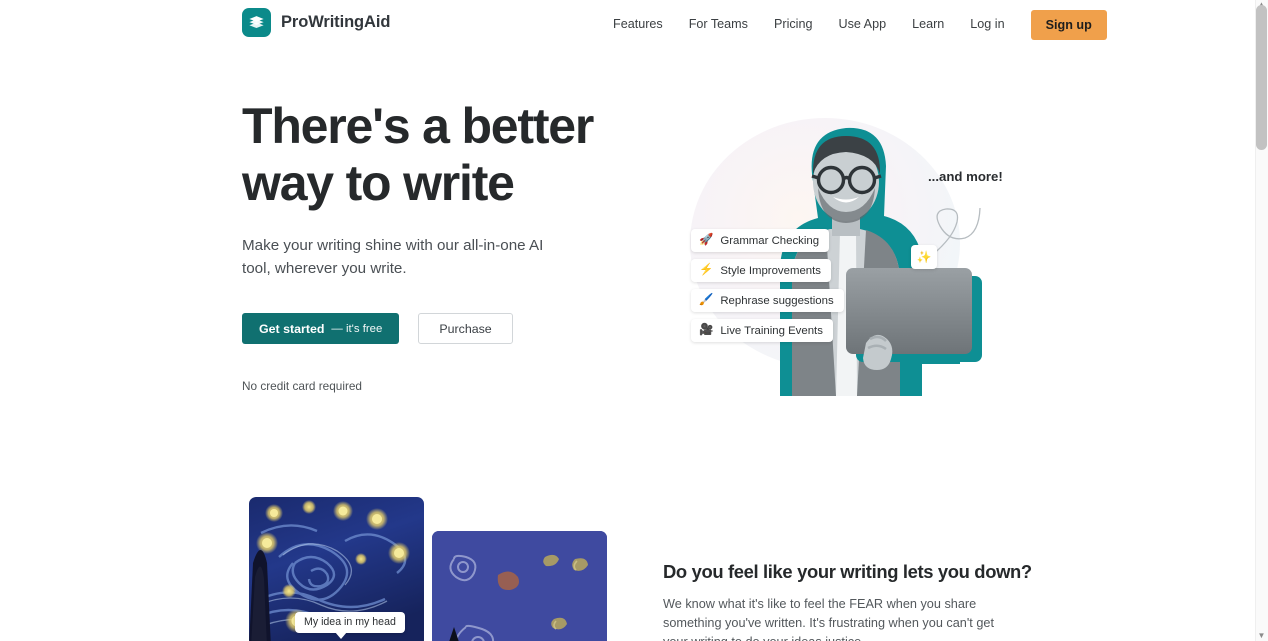  Describe the element at coordinates (292, 328) in the screenshot. I see `get-started-label: Get started` at that location.